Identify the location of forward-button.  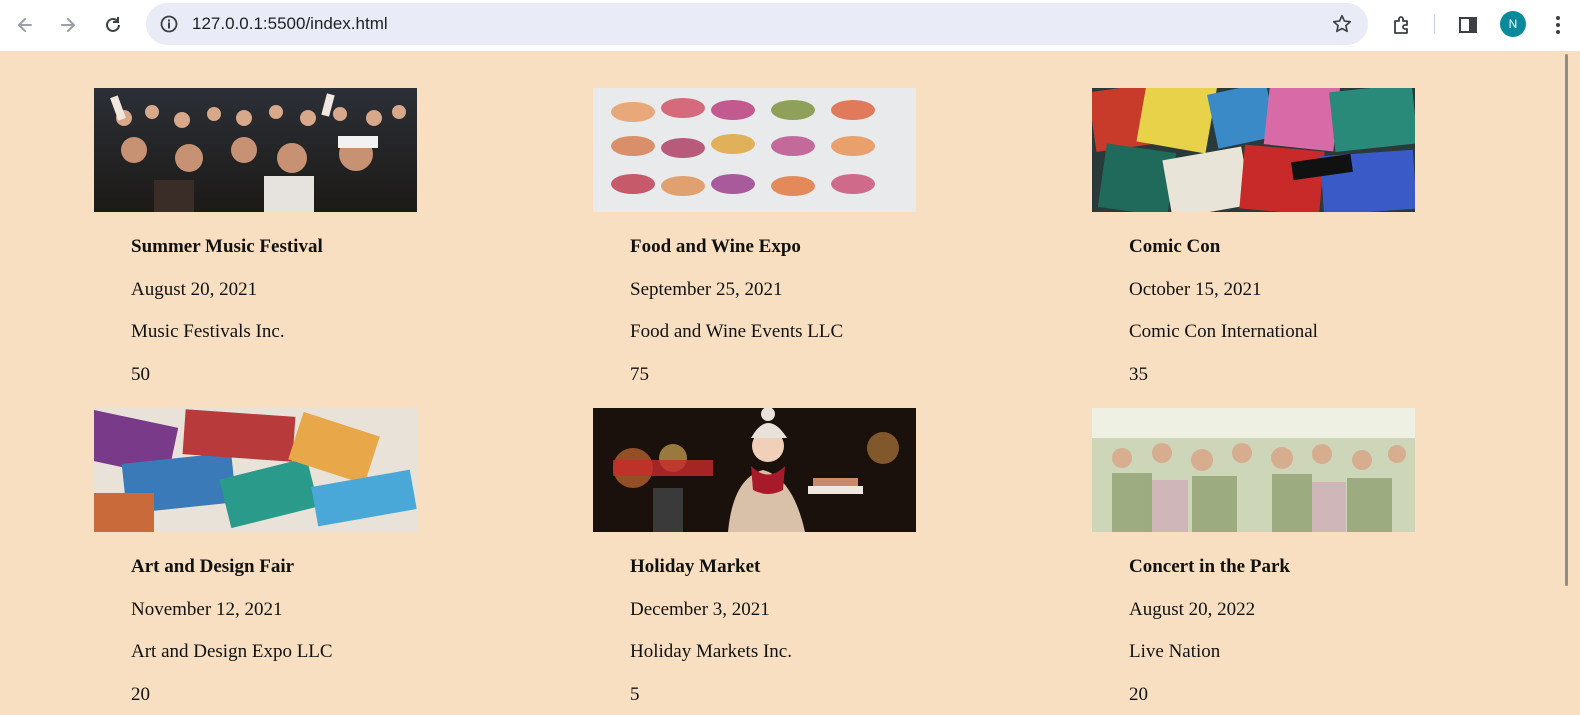
(68, 25).